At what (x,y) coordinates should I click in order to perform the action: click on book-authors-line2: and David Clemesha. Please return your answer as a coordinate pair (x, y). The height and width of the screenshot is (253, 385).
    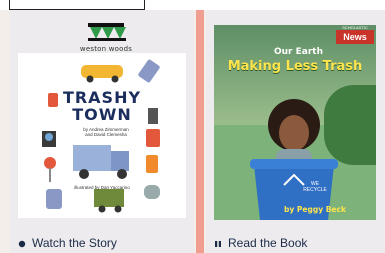
    Looking at the image, I should click on (106, 134).